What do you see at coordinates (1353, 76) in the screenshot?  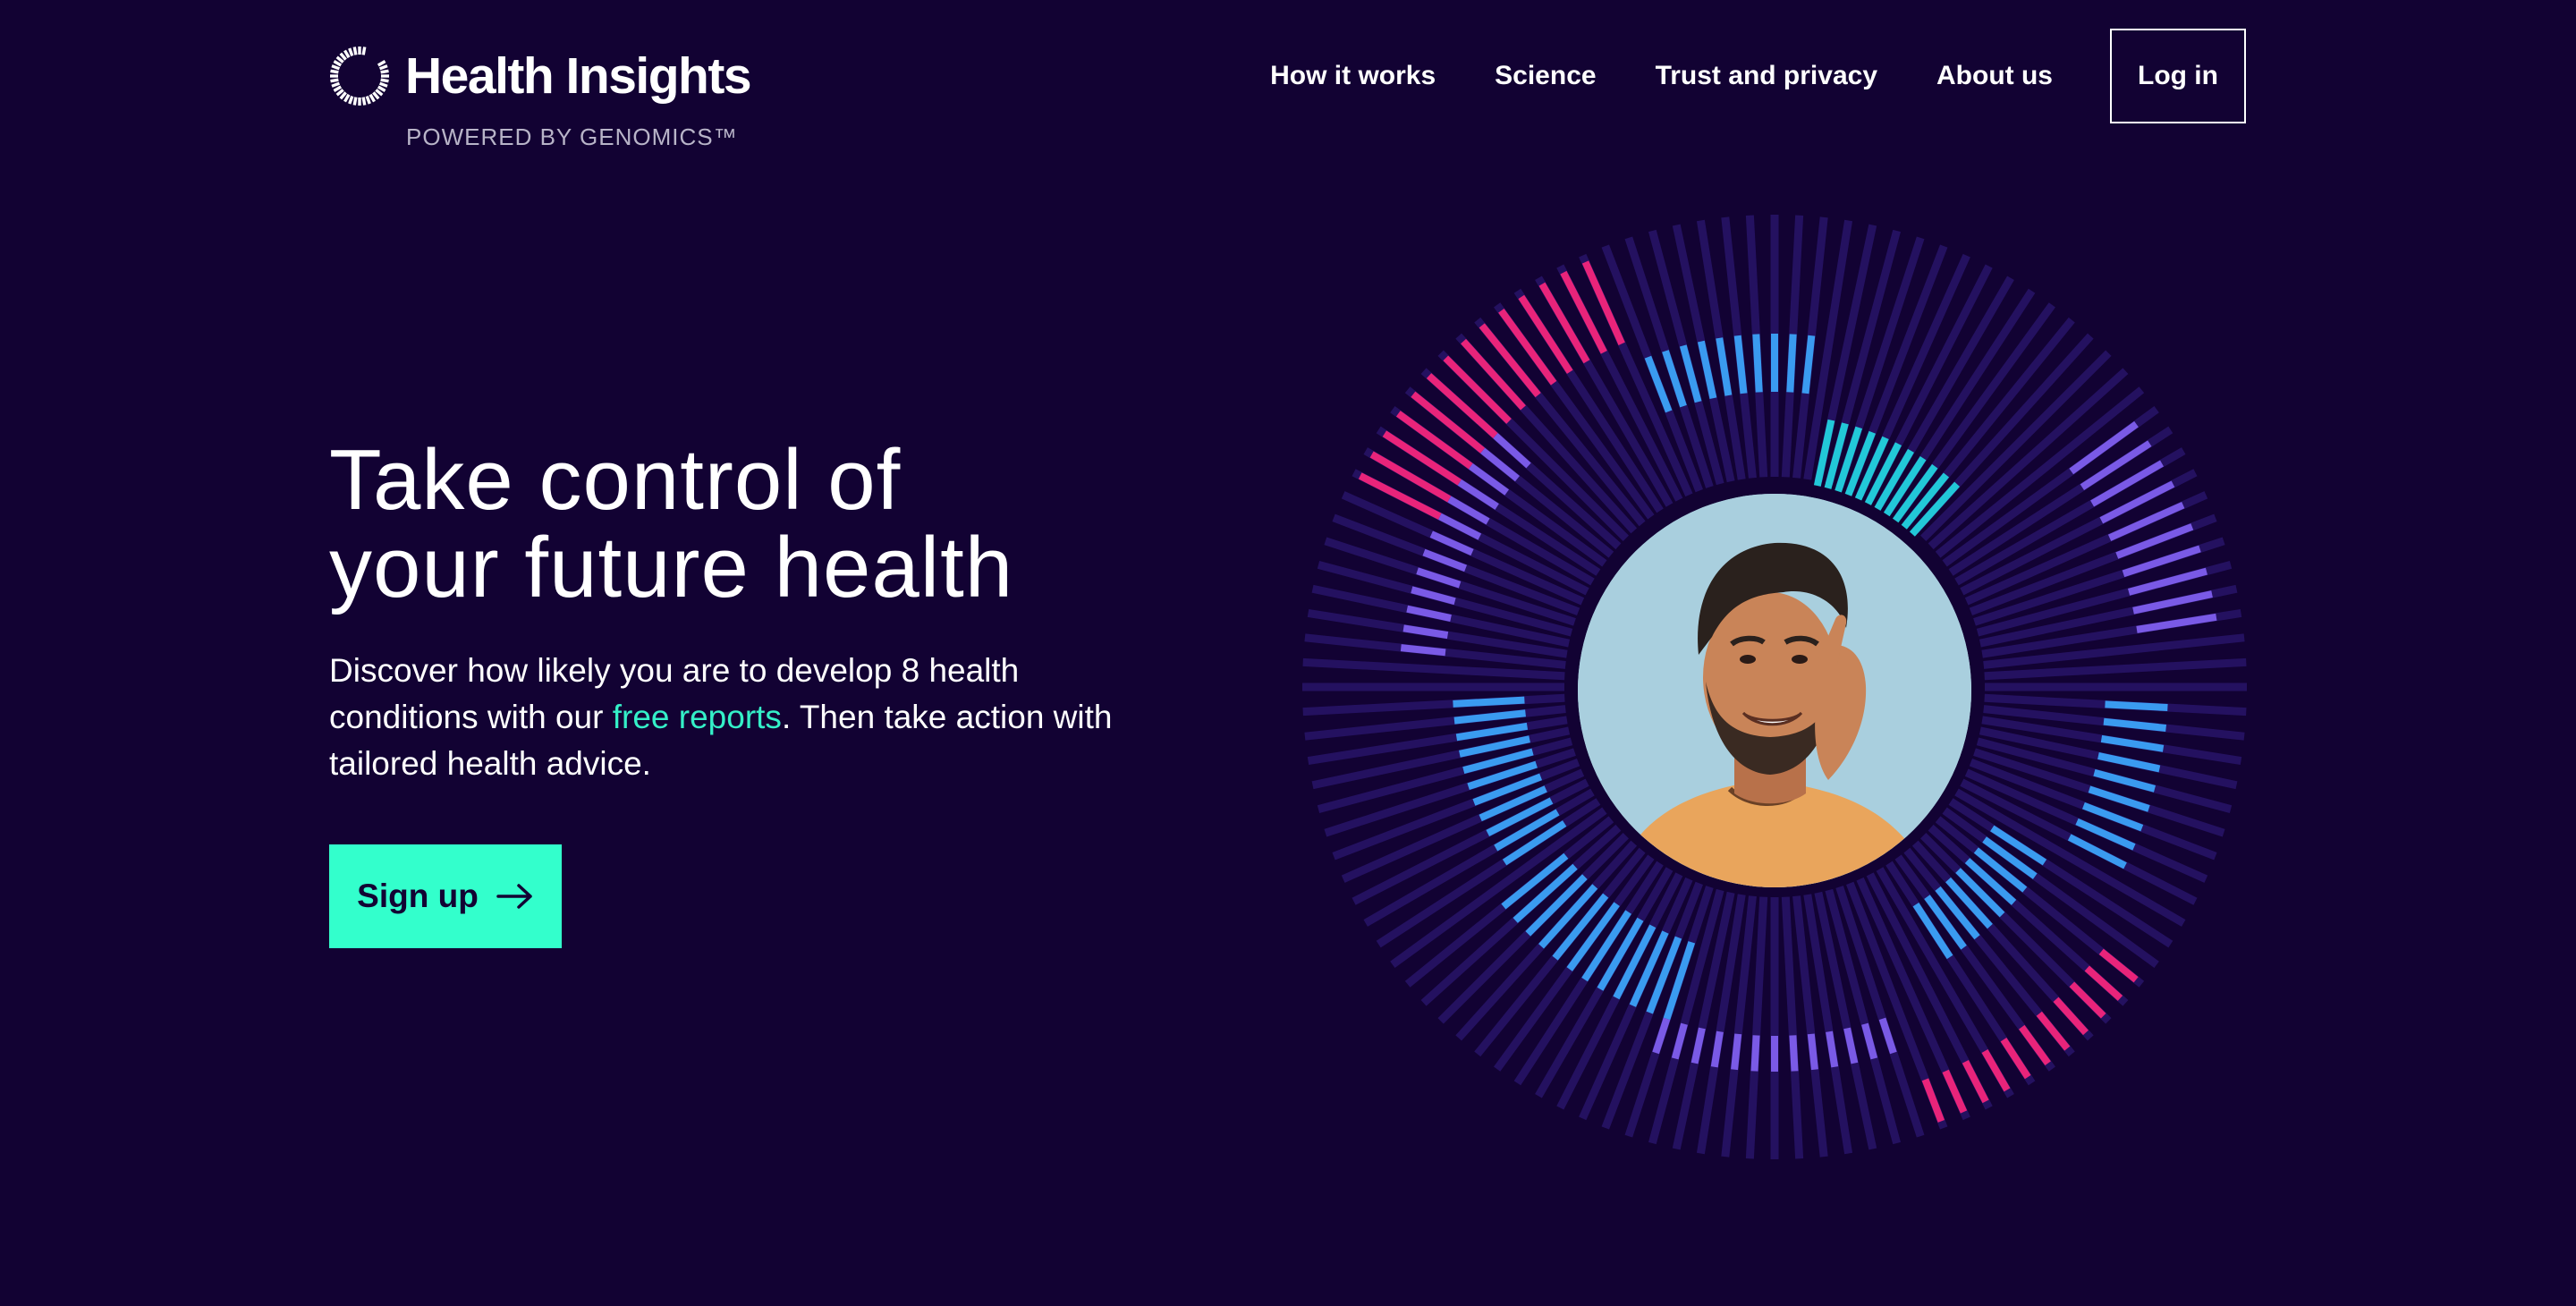 I see `nav-how-it-works: How it works` at bounding box center [1353, 76].